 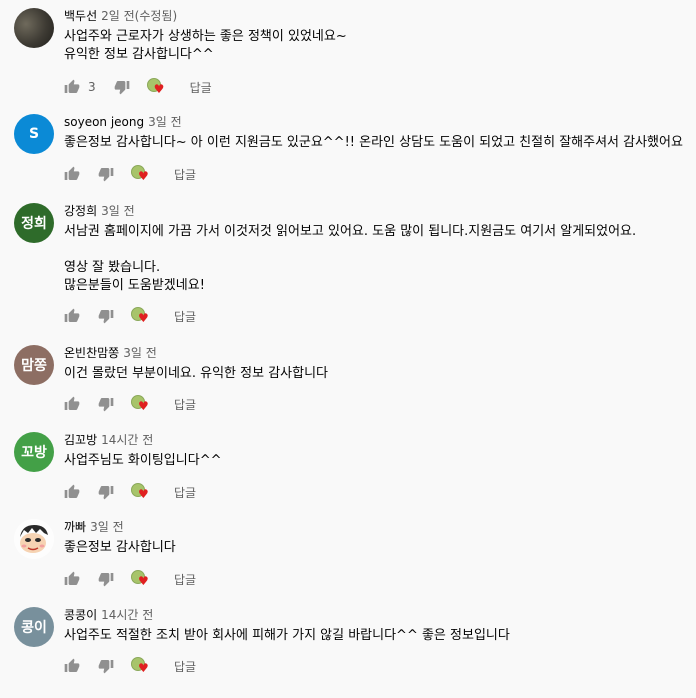 What do you see at coordinates (80, 211) in the screenshot?
I see `author-name: 강정희` at bounding box center [80, 211].